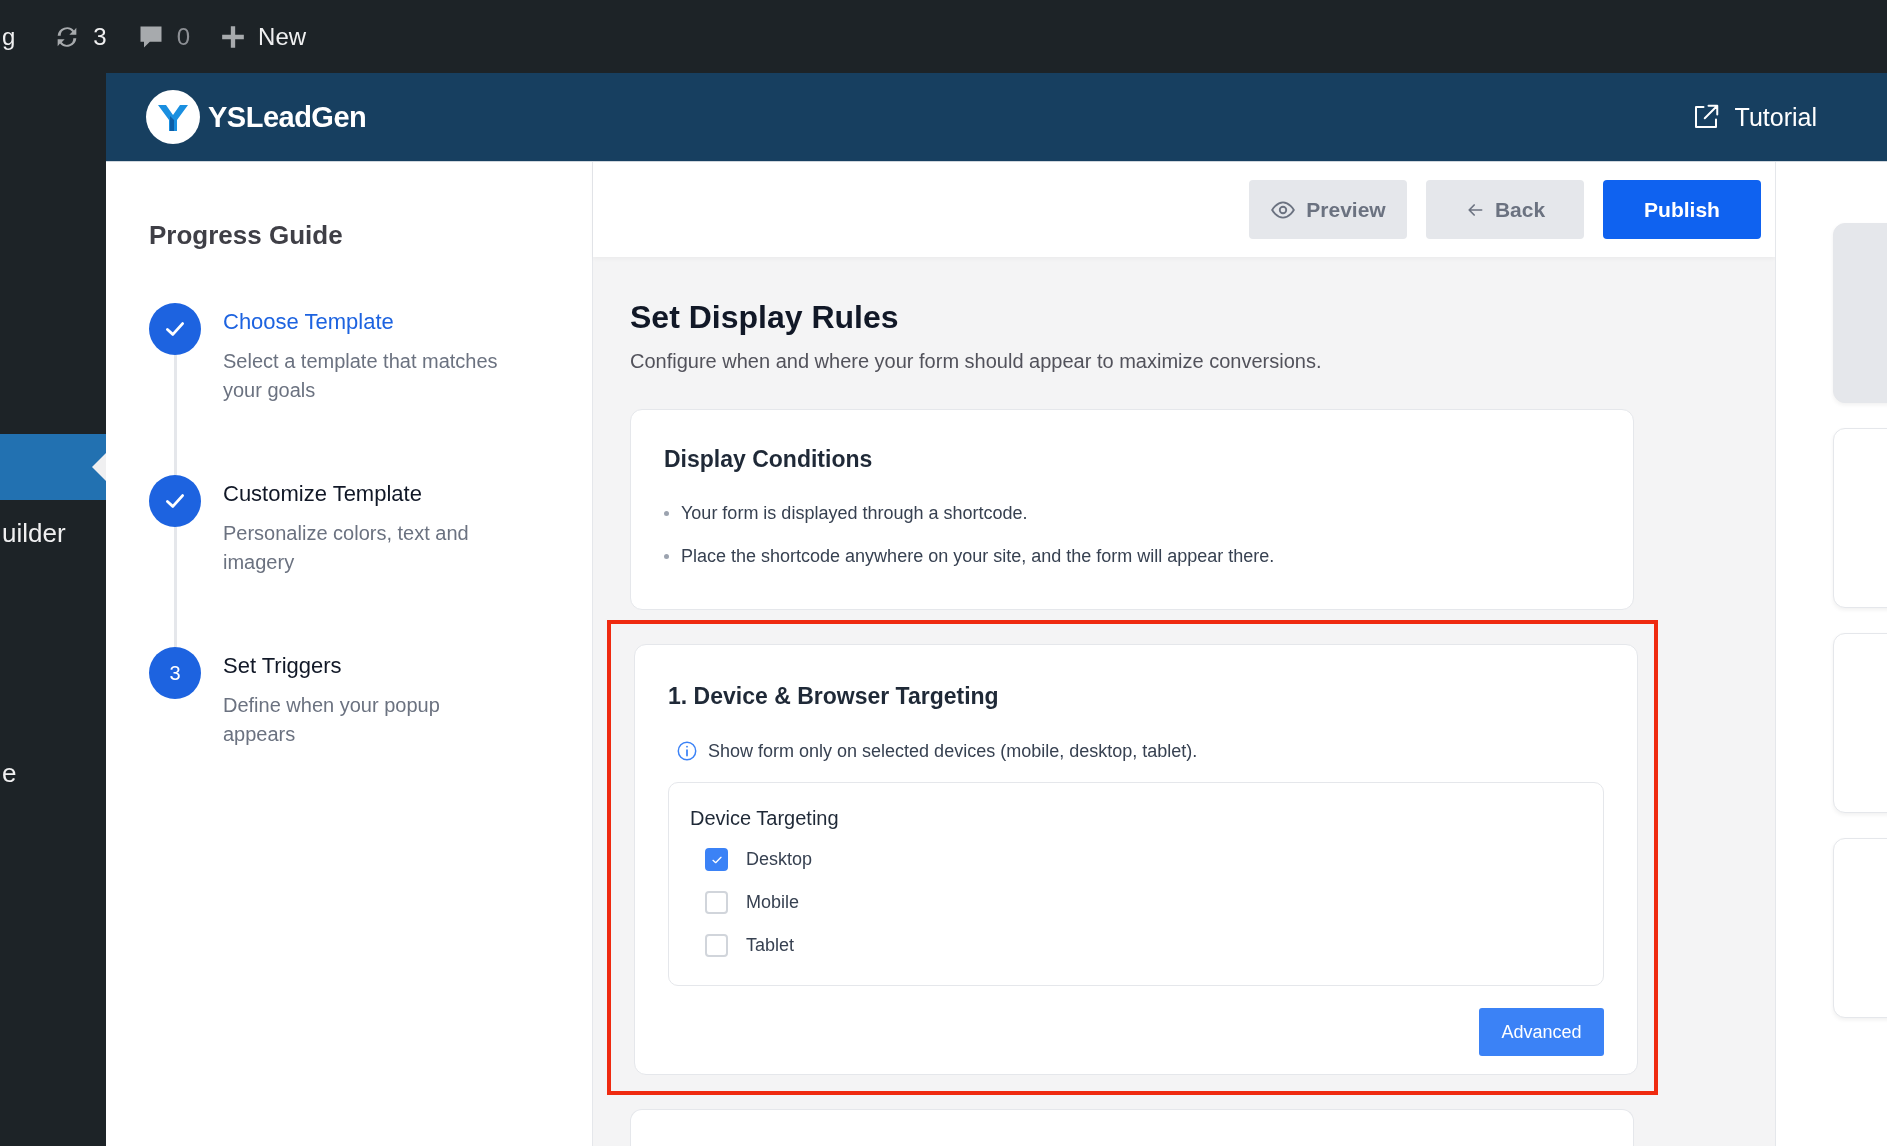 Image resolution: width=1887 pixels, height=1146 pixels. I want to click on page-title: Set Display Rules, so click(765, 317).